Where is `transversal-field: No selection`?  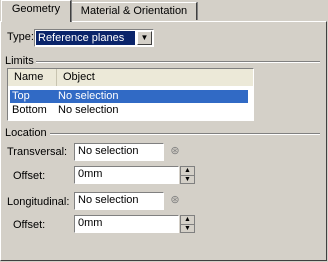 transversal-field: No selection is located at coordinates (119, 152).